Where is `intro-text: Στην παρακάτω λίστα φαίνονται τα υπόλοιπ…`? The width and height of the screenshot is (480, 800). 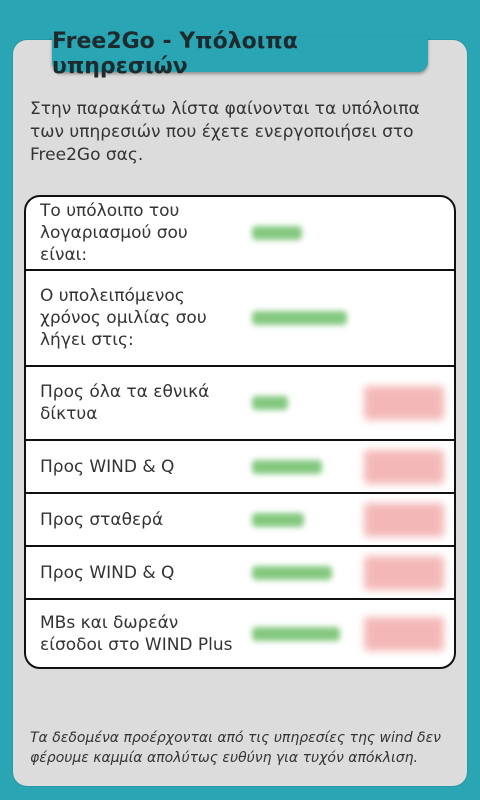 intro-text: Στην παρακάτω λίστα φαίνονται τα υπόλοιπ… is located at coordinates (225, 132).